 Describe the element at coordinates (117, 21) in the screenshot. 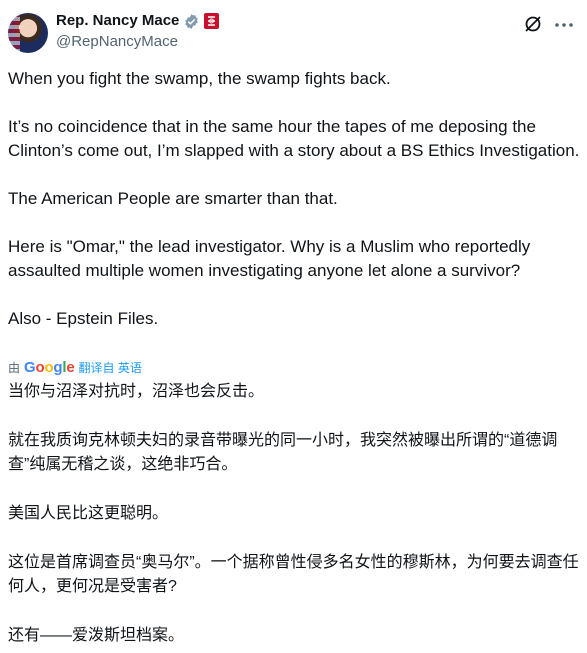

I see `author-display-name: Rep. Nancy Mace` at that location.